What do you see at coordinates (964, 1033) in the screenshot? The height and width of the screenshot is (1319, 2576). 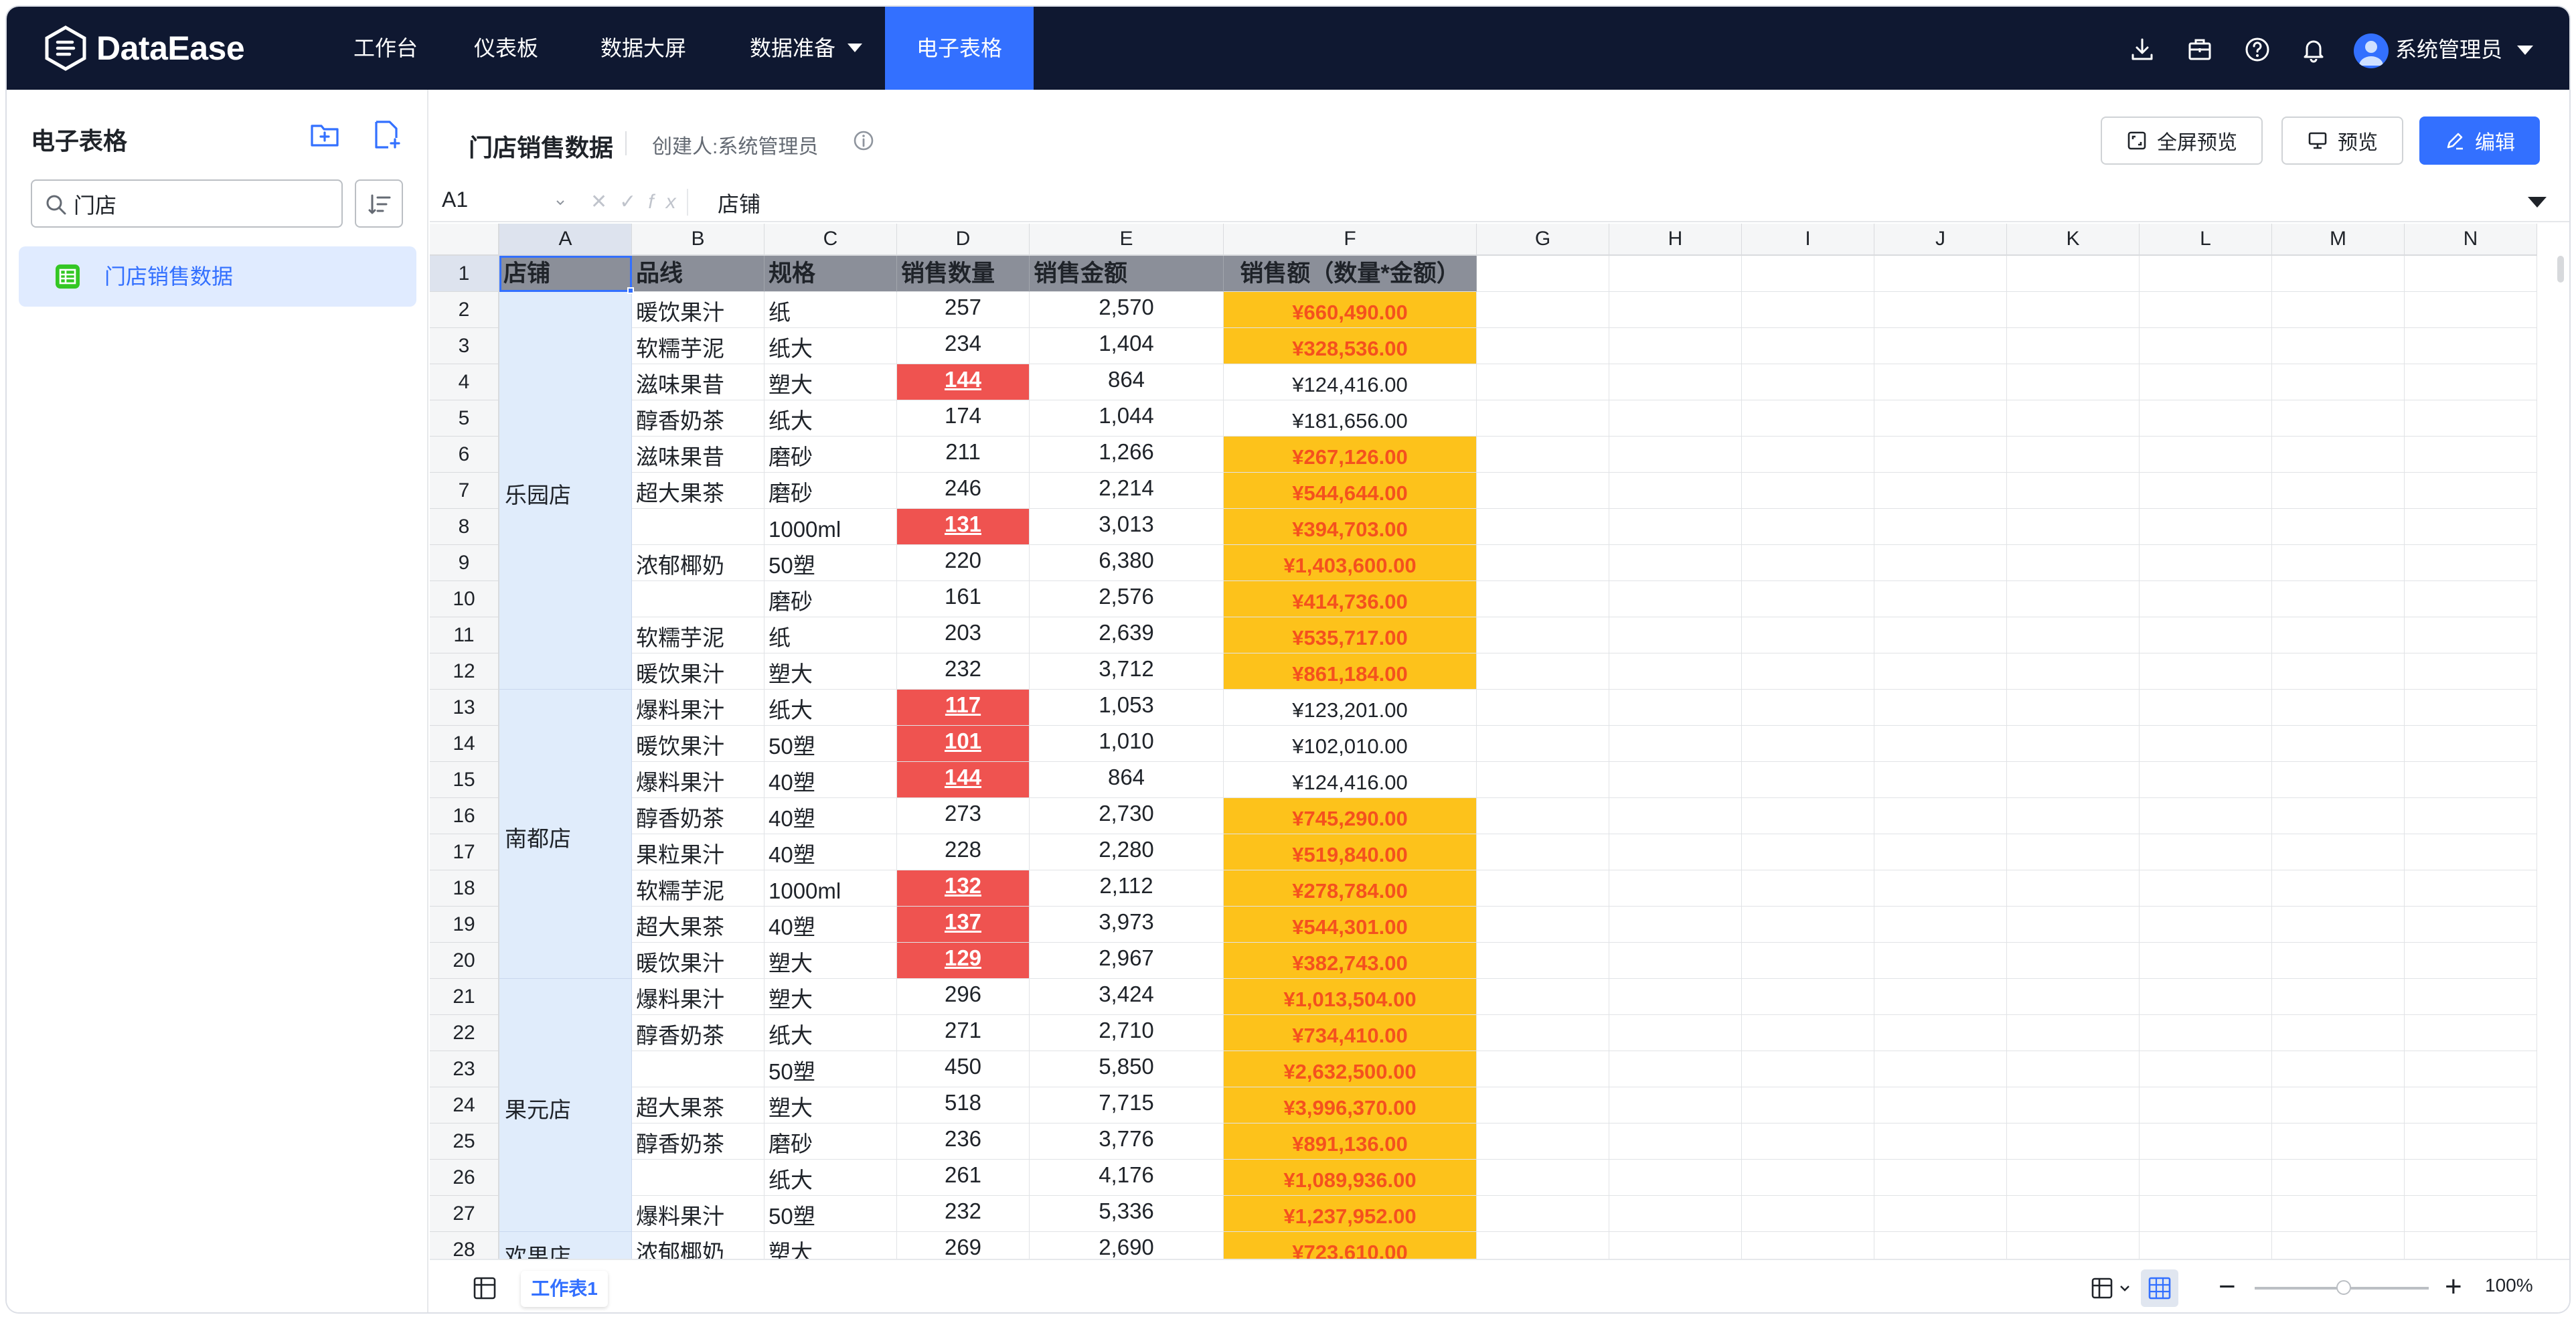 I see `quantity-cell: 271` at bounding box center [964, 1033].